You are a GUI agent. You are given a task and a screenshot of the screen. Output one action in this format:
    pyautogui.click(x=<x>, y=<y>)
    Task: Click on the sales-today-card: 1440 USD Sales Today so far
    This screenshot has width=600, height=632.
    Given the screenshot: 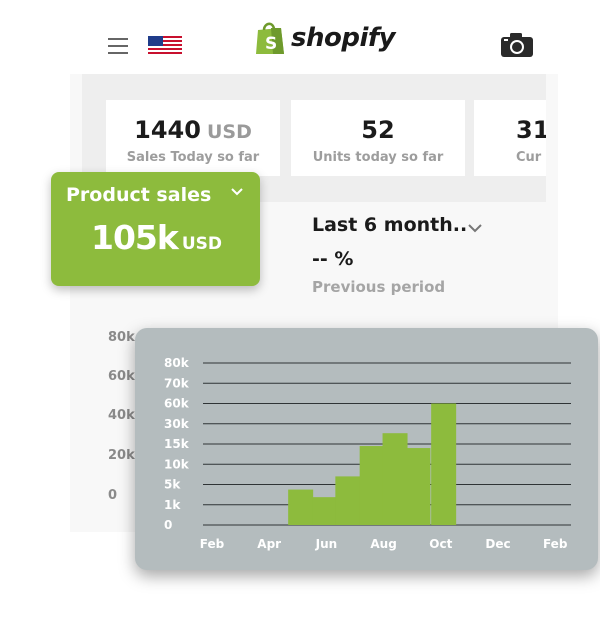 What is the action you would take?
    pyautogui.click(x=193, y=138)
    